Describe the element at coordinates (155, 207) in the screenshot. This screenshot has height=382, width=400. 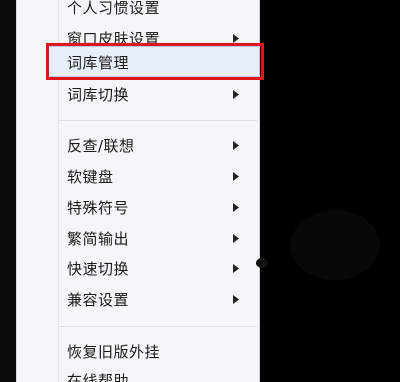
I see `menu-item-special-symbols: 特殊符号` at that location.